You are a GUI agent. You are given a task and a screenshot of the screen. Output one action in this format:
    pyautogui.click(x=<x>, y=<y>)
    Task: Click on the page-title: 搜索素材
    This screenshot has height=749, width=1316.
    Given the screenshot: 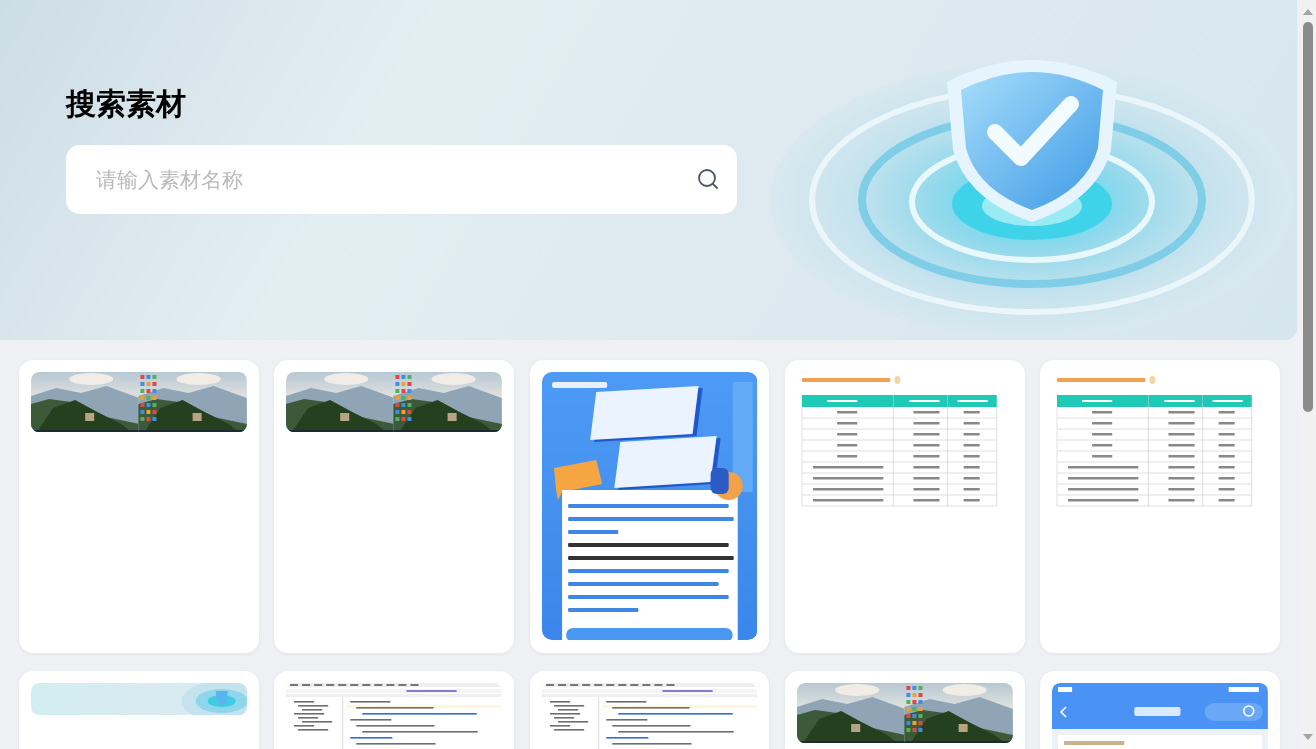 What is the action you would take?
    pyautogui.click(x=126, y=104)
    